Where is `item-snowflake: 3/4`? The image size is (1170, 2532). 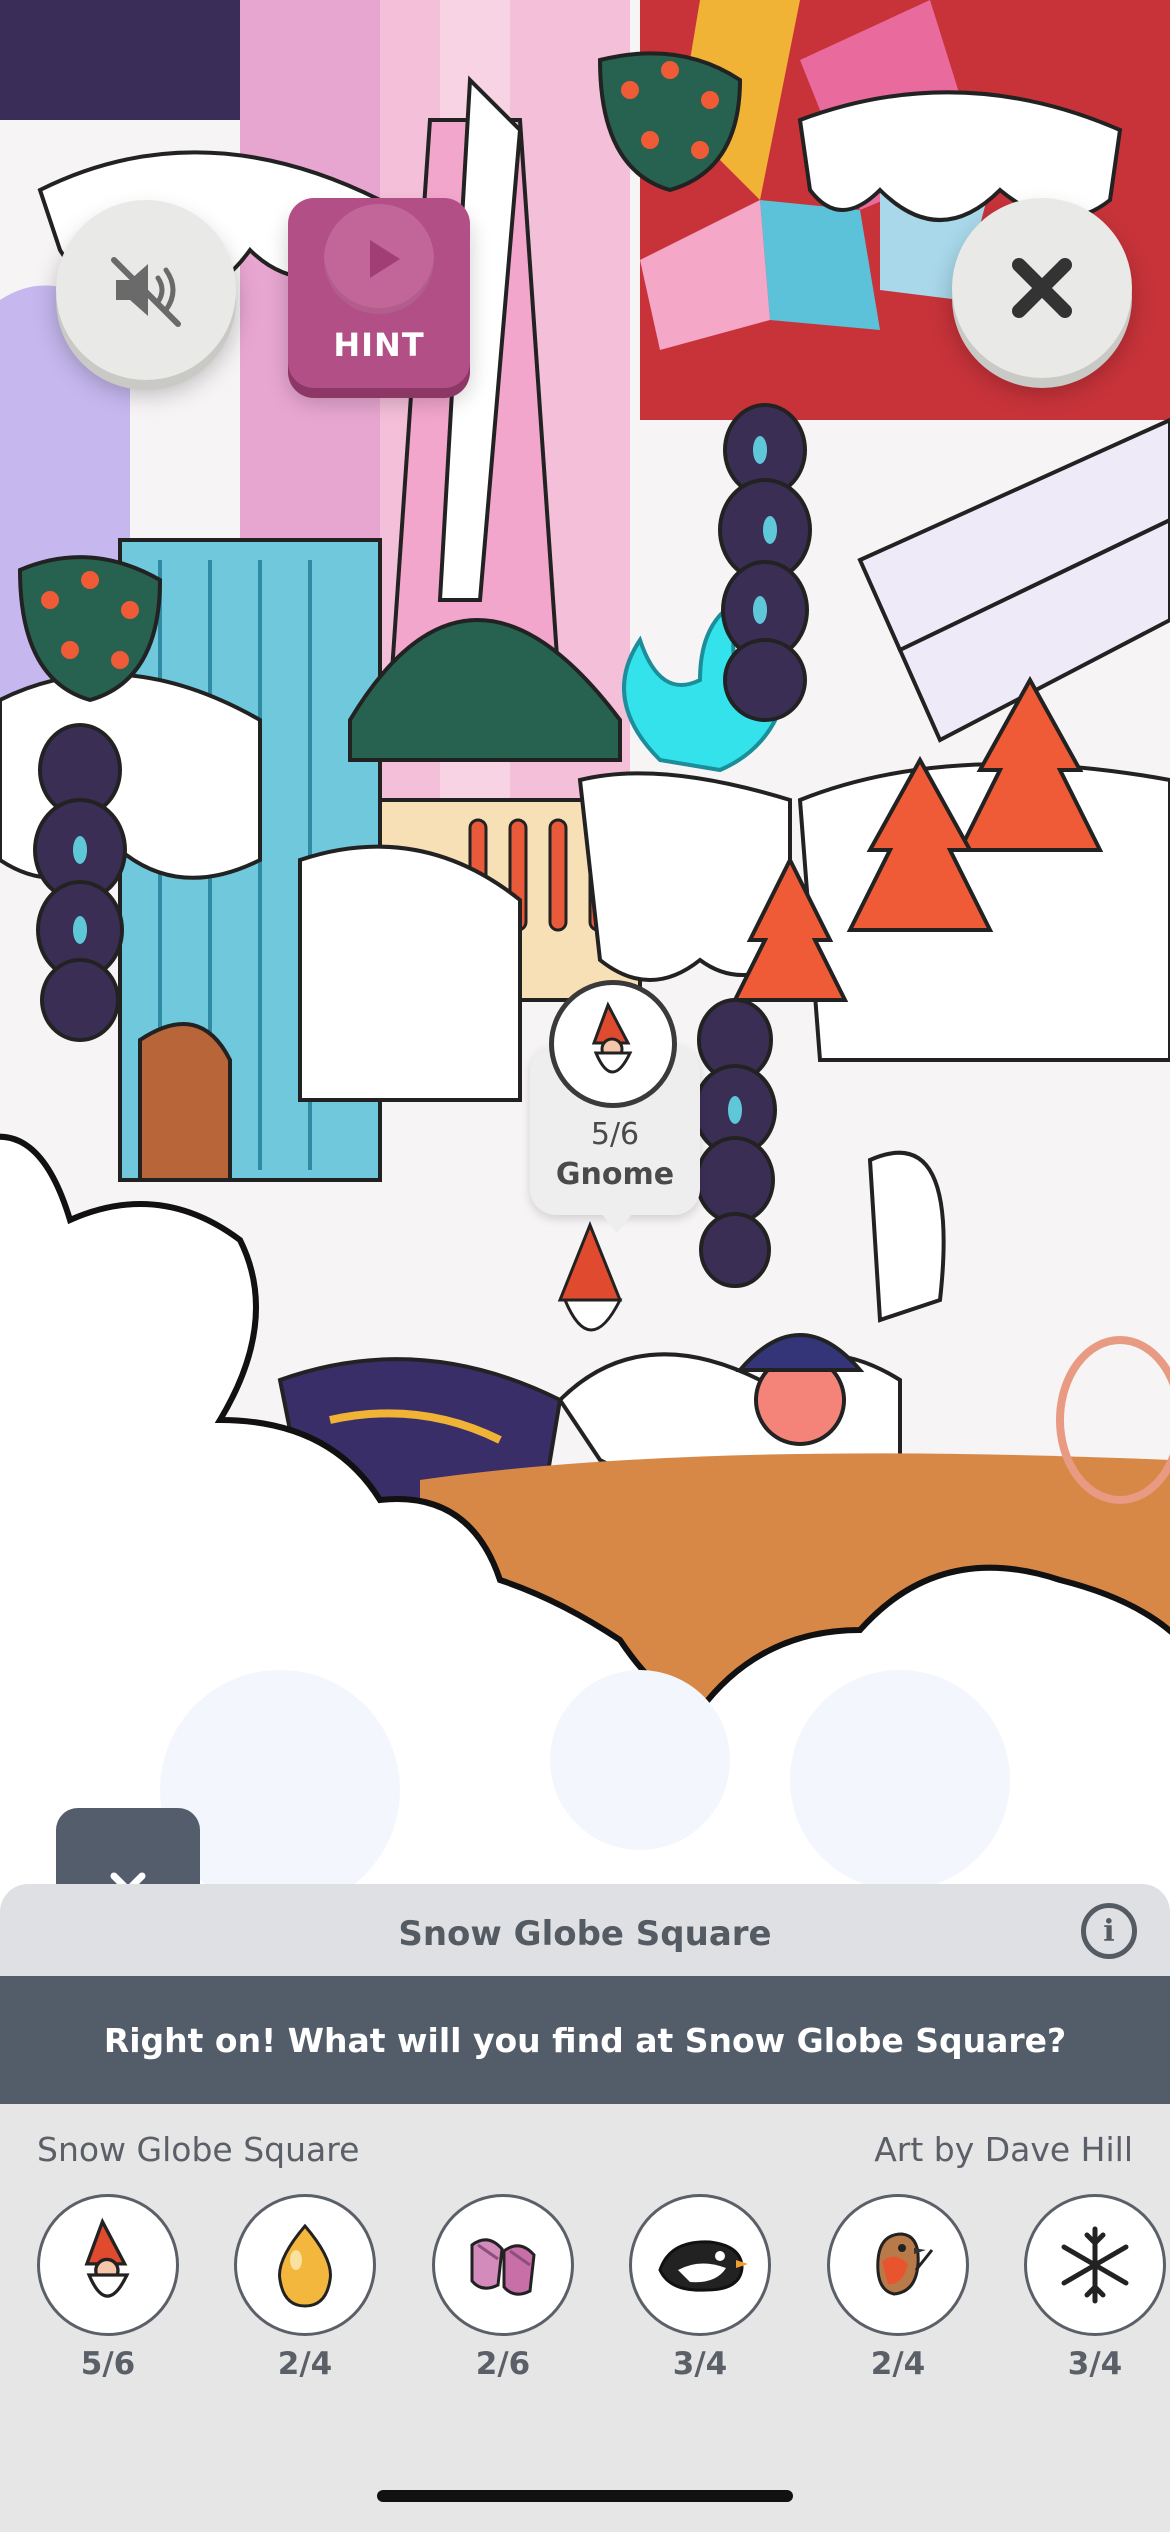
item-snowflake: 3/4 is located at coordinates (1095, 2288).